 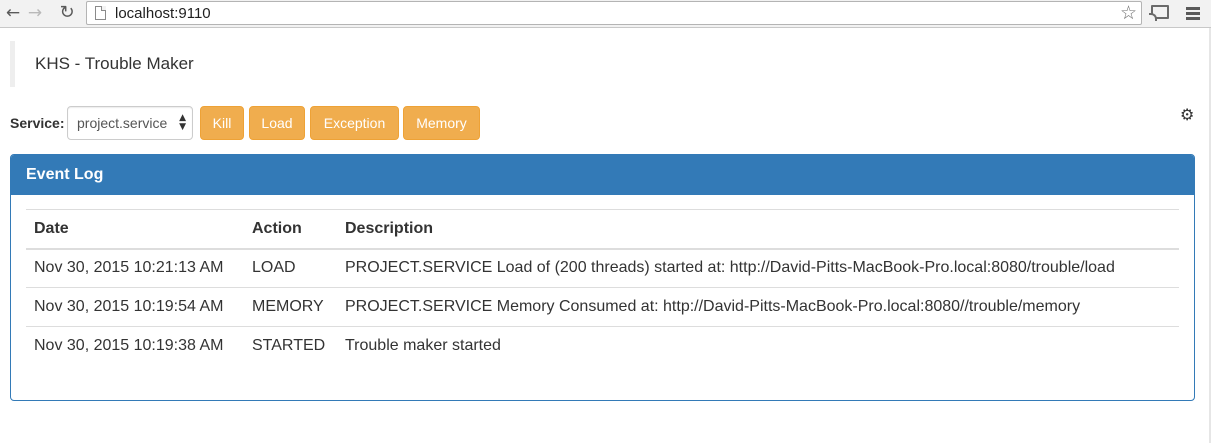 What do you see at coordinates (135, 229) in the screenshot?
I see `column-header-date: Date` at bounding box center [135, 229].